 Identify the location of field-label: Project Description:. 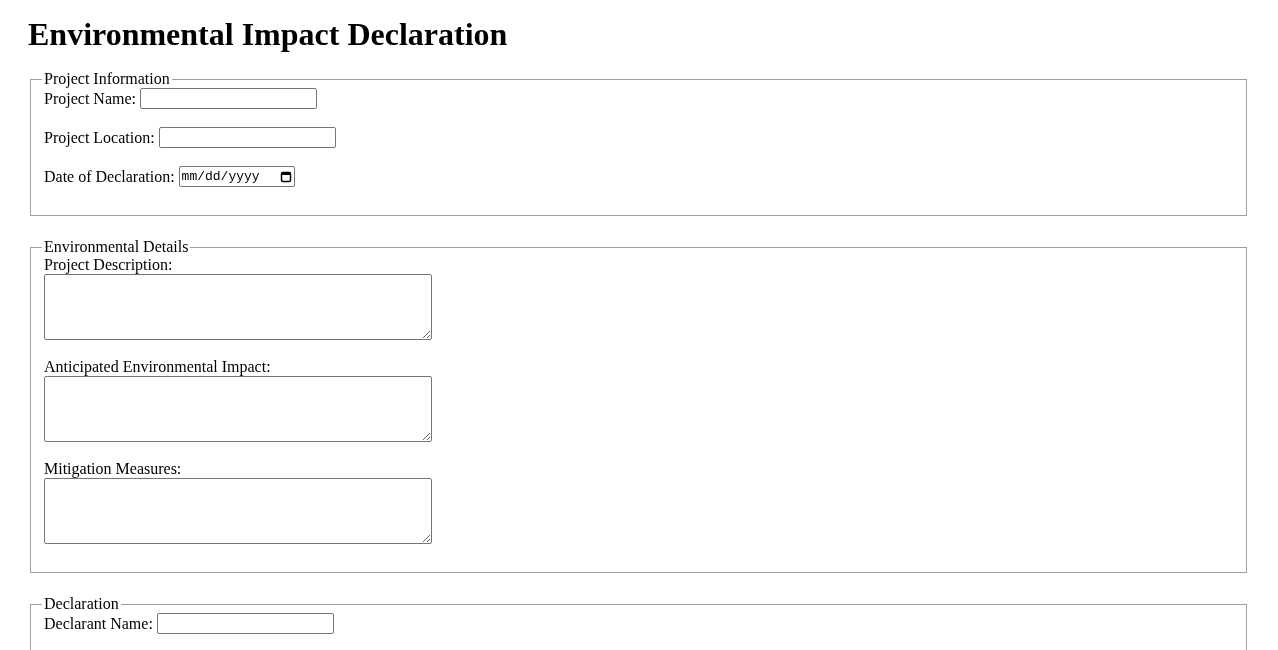
(109, 265).